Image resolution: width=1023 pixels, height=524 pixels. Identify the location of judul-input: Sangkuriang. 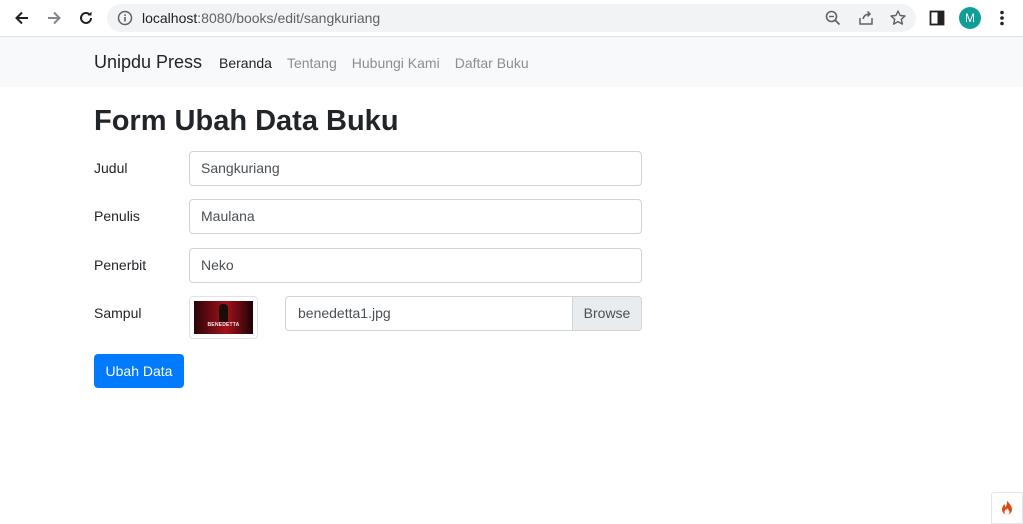
(415, 168).